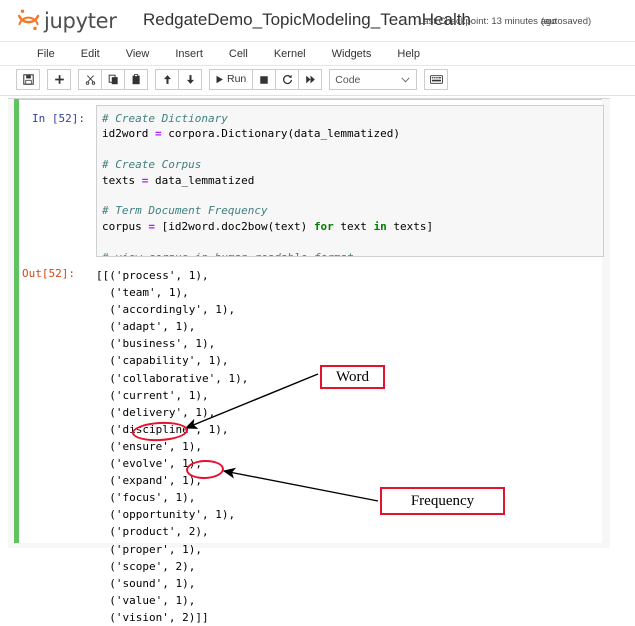 Image resolution: width=635 pixels, height=626 pixels. I want to click on keyboard-icon, so click(436, 79).